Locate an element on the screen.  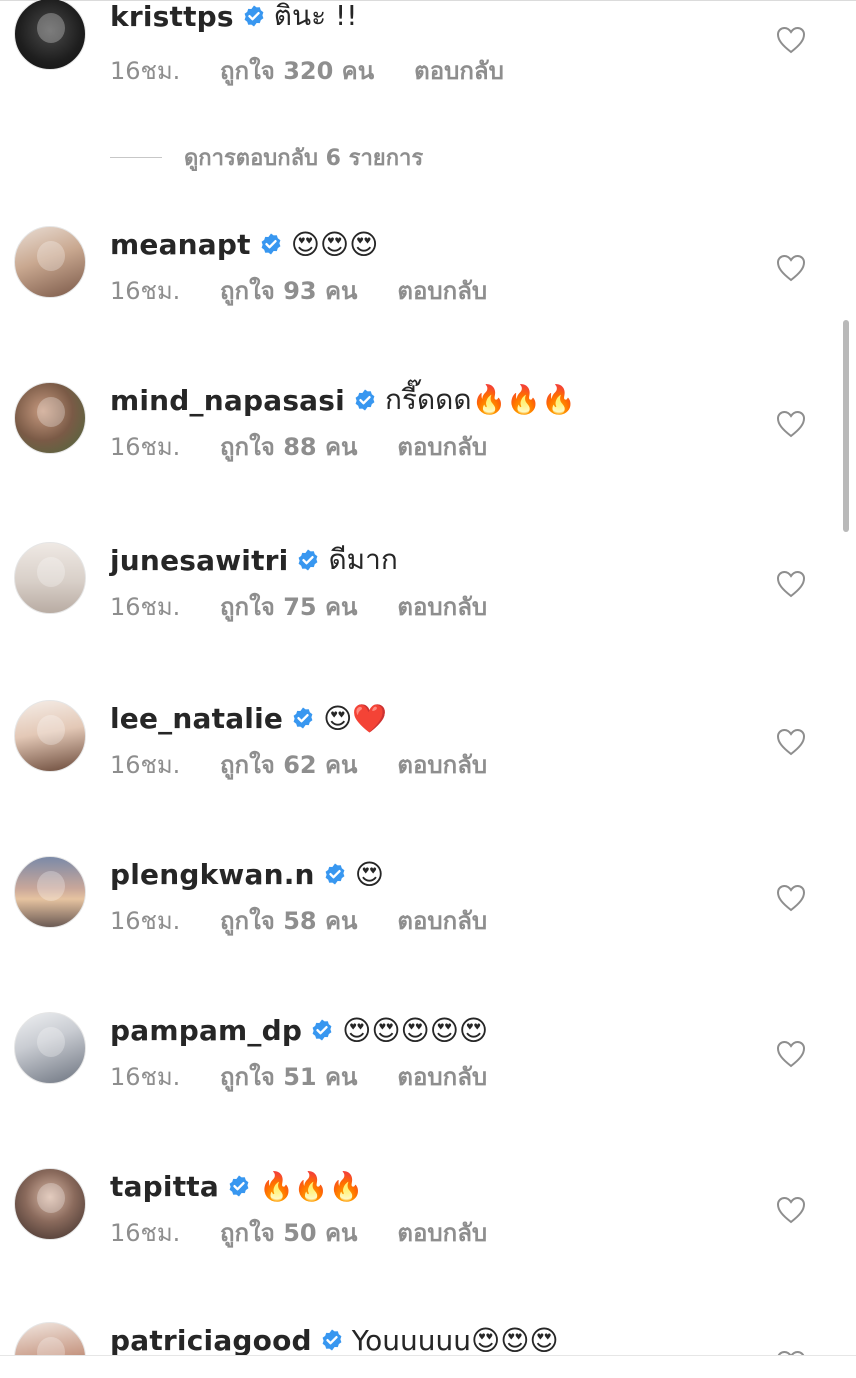
comment-item: plengkwan.n 😍 16ชม. ถูกใจ 58 คน ตอบกลับ is located at coordinates (428, 916).